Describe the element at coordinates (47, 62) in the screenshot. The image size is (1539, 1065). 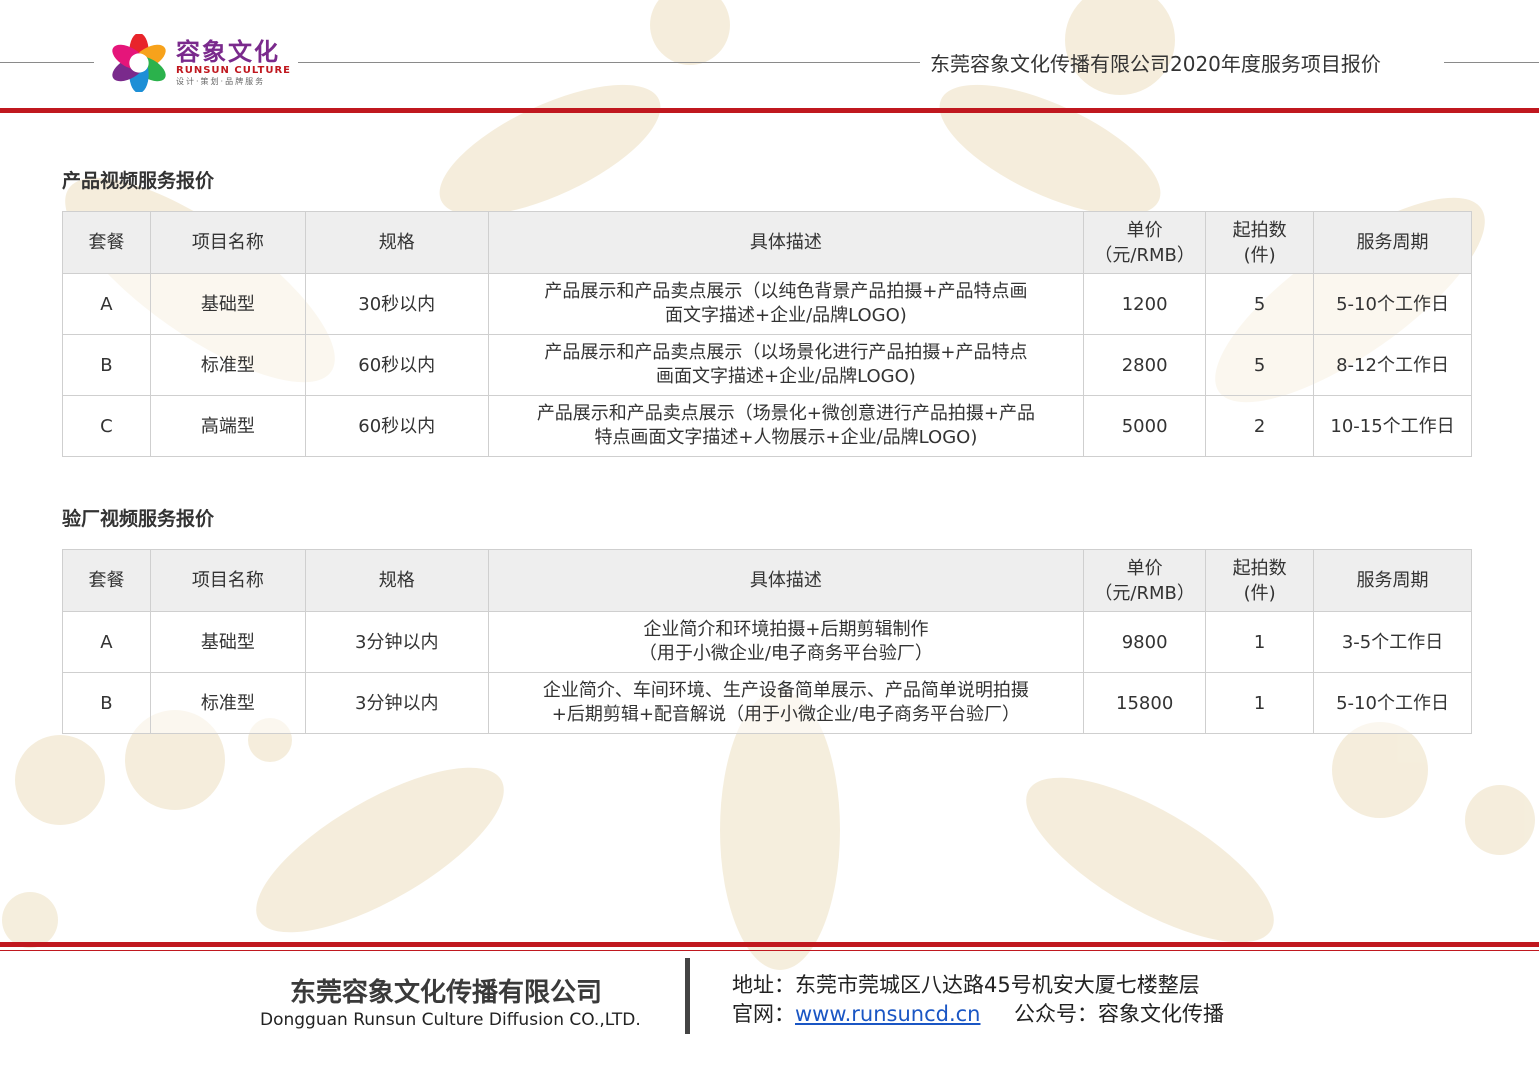
I see `header-rule-left` at that location.